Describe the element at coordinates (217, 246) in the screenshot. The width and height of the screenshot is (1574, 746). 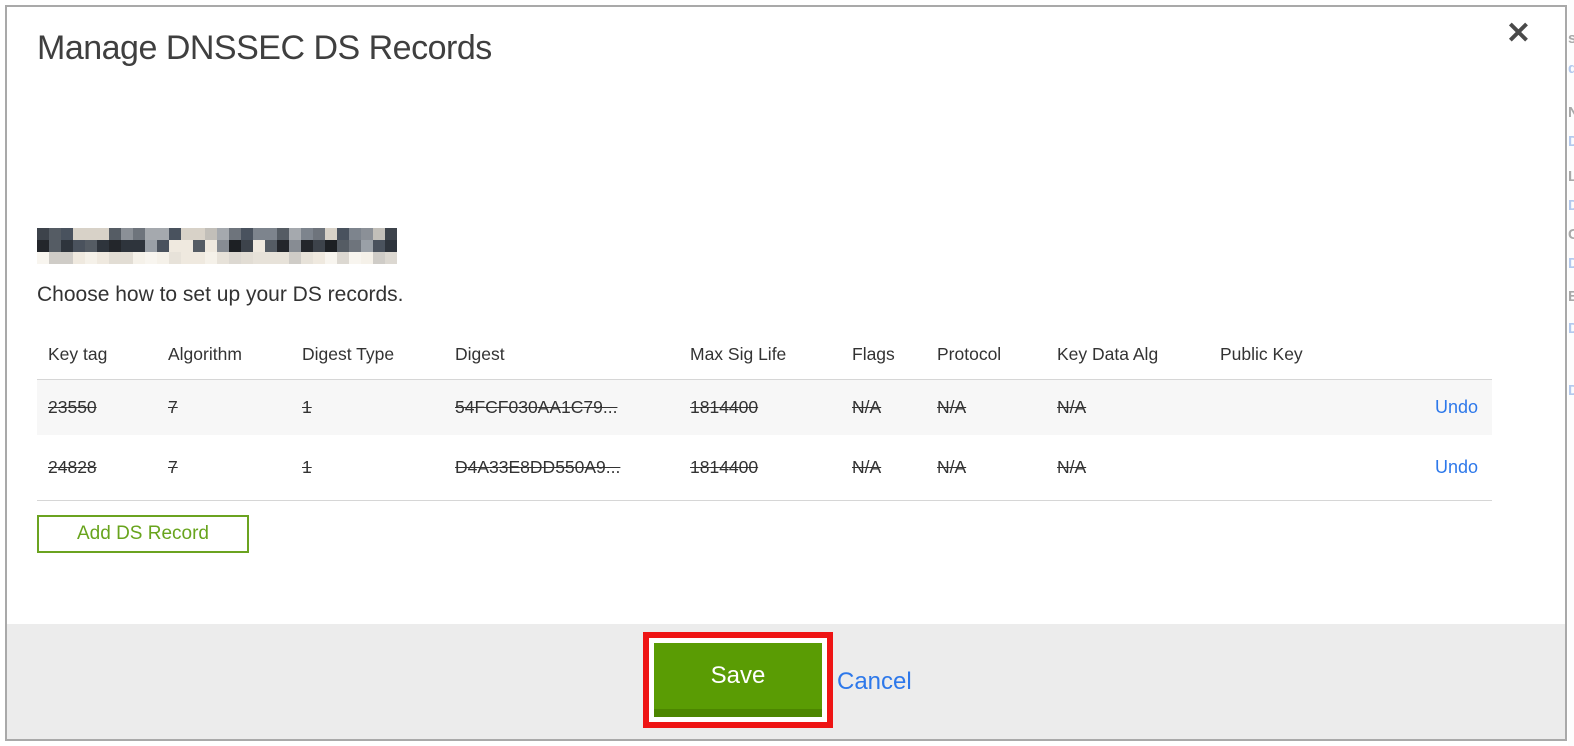
I see `redacted-domain-name` at that location.